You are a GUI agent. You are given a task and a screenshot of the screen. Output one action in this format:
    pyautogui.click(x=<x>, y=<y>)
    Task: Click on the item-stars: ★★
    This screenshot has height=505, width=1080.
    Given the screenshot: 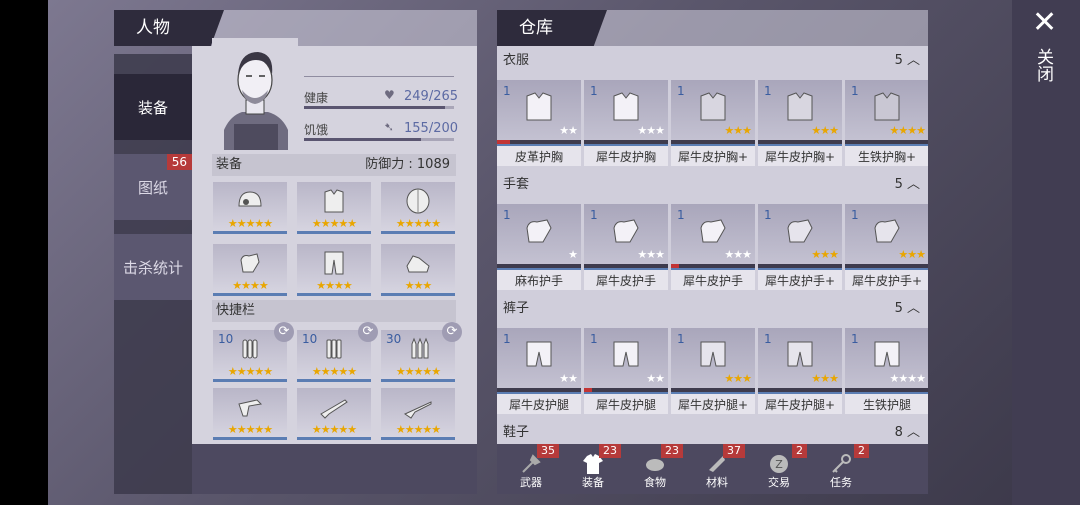 What is the action you would take?
    pyautogui.click(x=568, y=130)
    